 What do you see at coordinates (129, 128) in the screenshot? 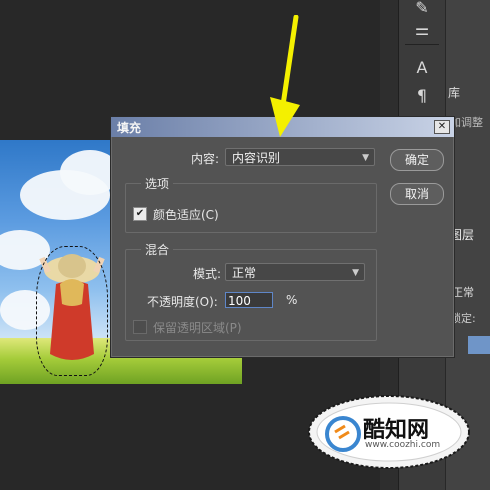
I see `dialog-title: 填充` at bounding box center [129, 128].